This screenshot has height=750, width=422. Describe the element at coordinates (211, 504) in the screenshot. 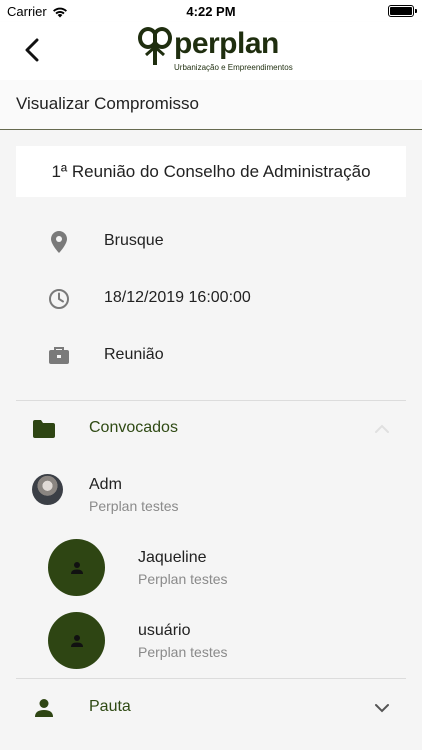

I see `convocado-item: Adm Perplan testes` at that location.